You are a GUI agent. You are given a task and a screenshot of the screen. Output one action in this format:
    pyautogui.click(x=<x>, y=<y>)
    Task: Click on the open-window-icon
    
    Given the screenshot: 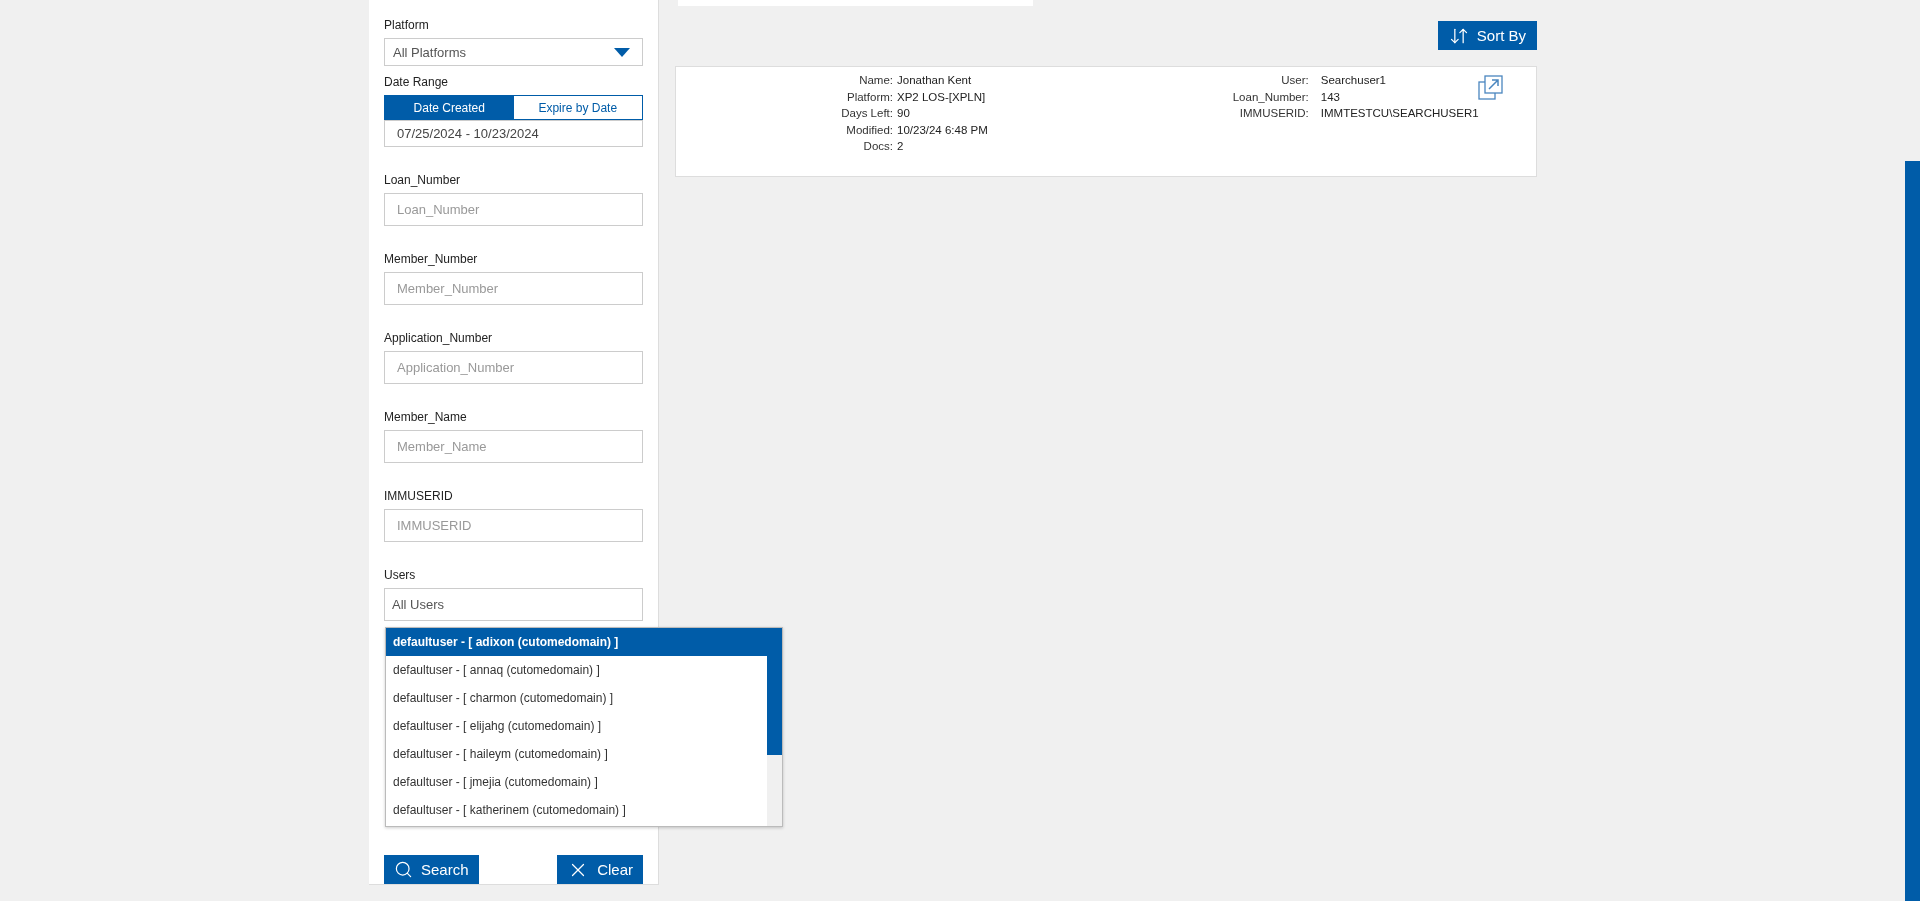 What is the action you would take?
    pyautogui.click(x=1491, y=88)
    